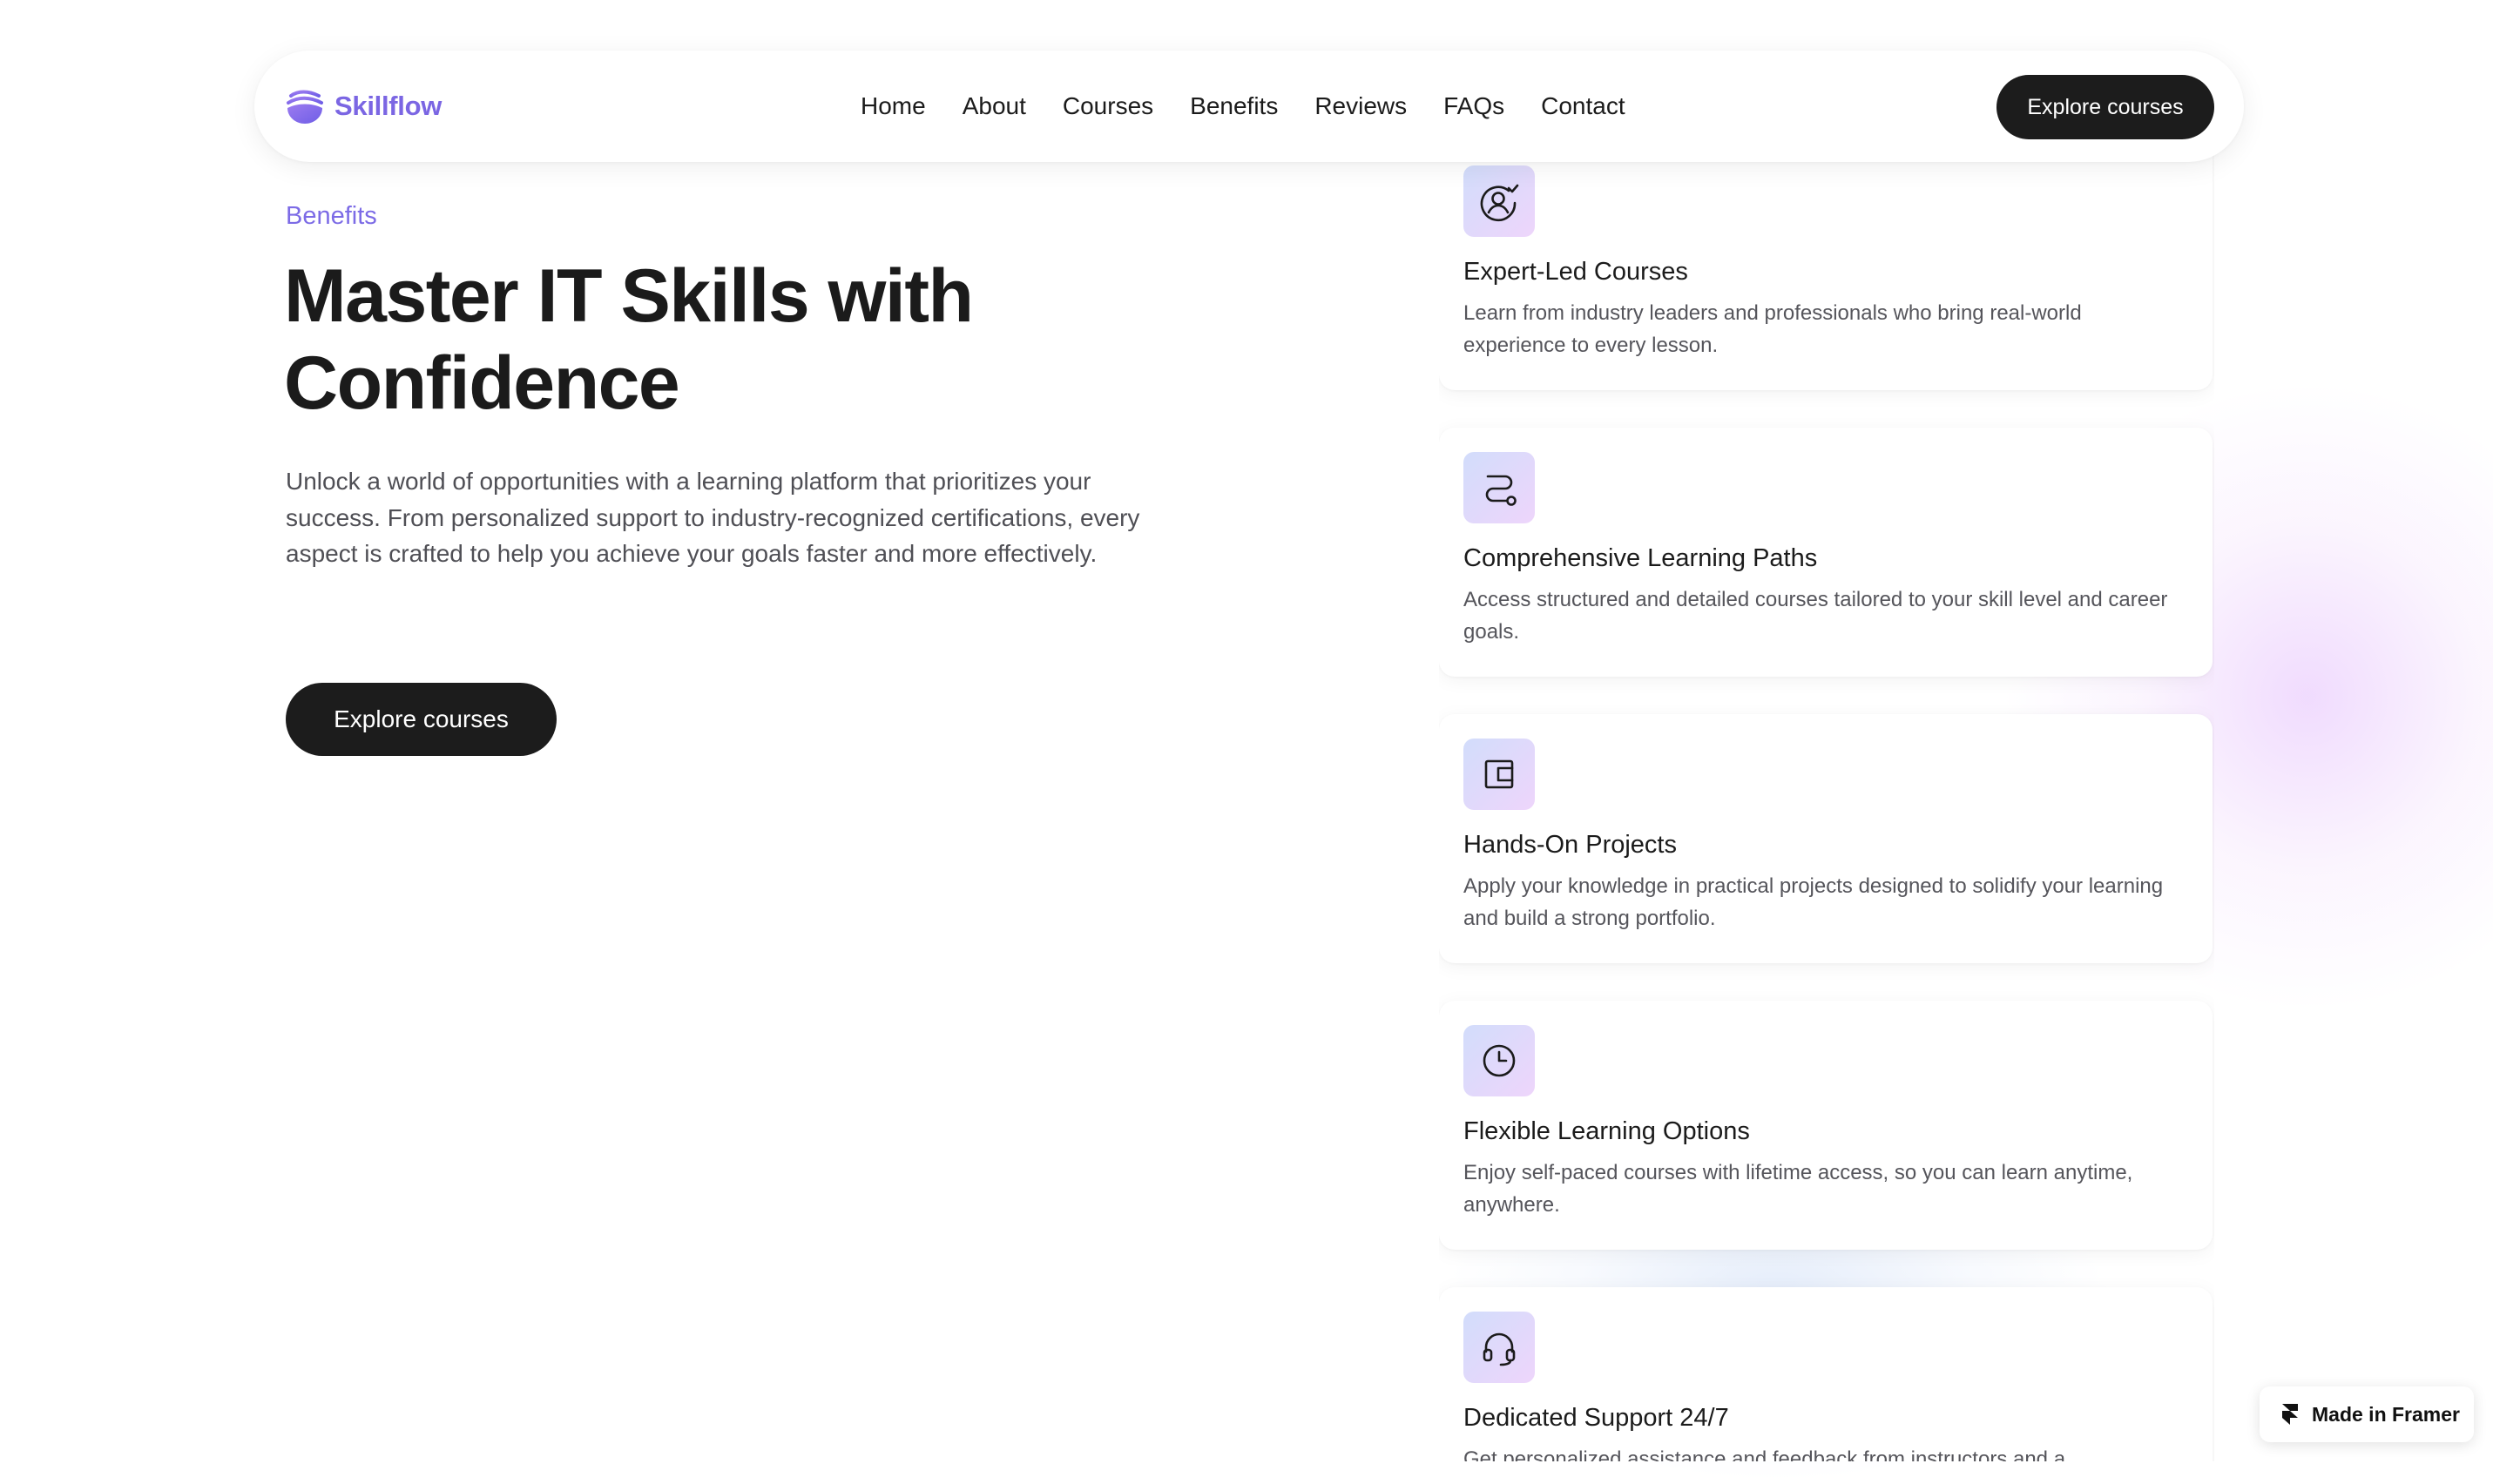 The width and height of the screenshot is (2493, 1484). Describe the element at coordinates (1499, 775) in the screenshot. I see `project-frame-icon` at that location.